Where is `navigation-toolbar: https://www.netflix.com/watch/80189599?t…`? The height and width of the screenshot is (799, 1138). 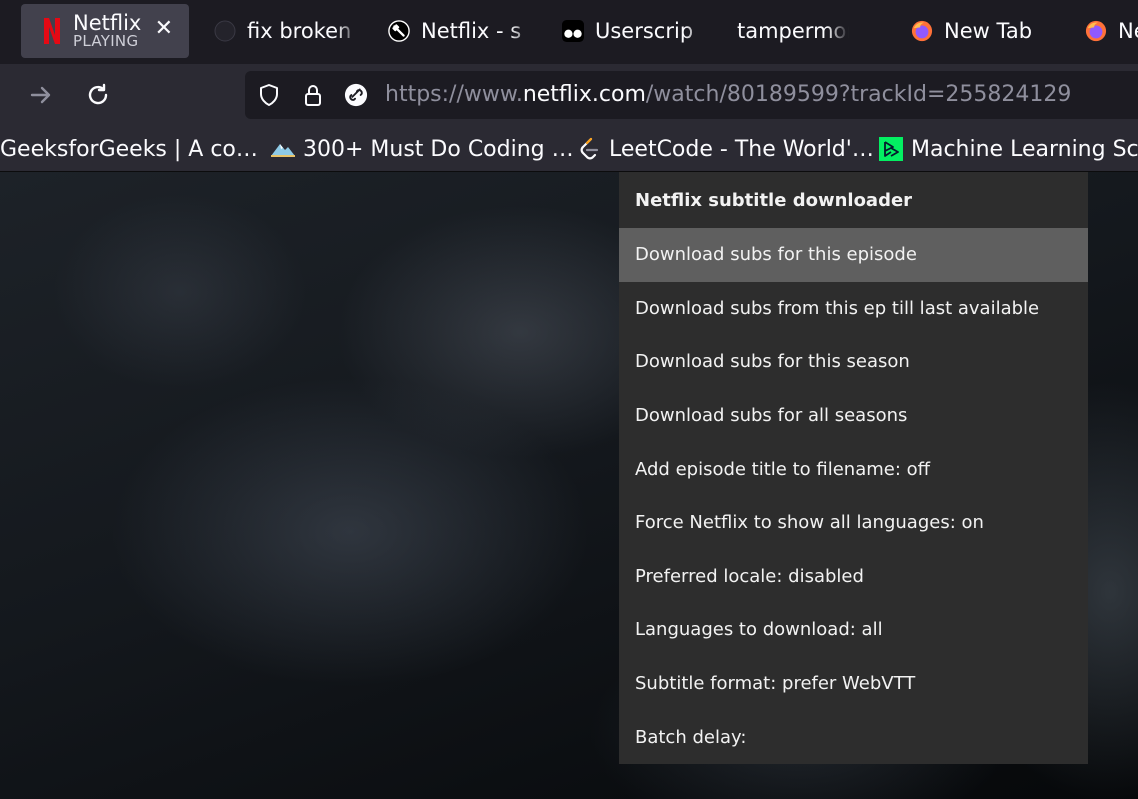
navigation-toolbar: https://www.netflix.com/watch/80189599?t… is located at coordinates (569, 95).